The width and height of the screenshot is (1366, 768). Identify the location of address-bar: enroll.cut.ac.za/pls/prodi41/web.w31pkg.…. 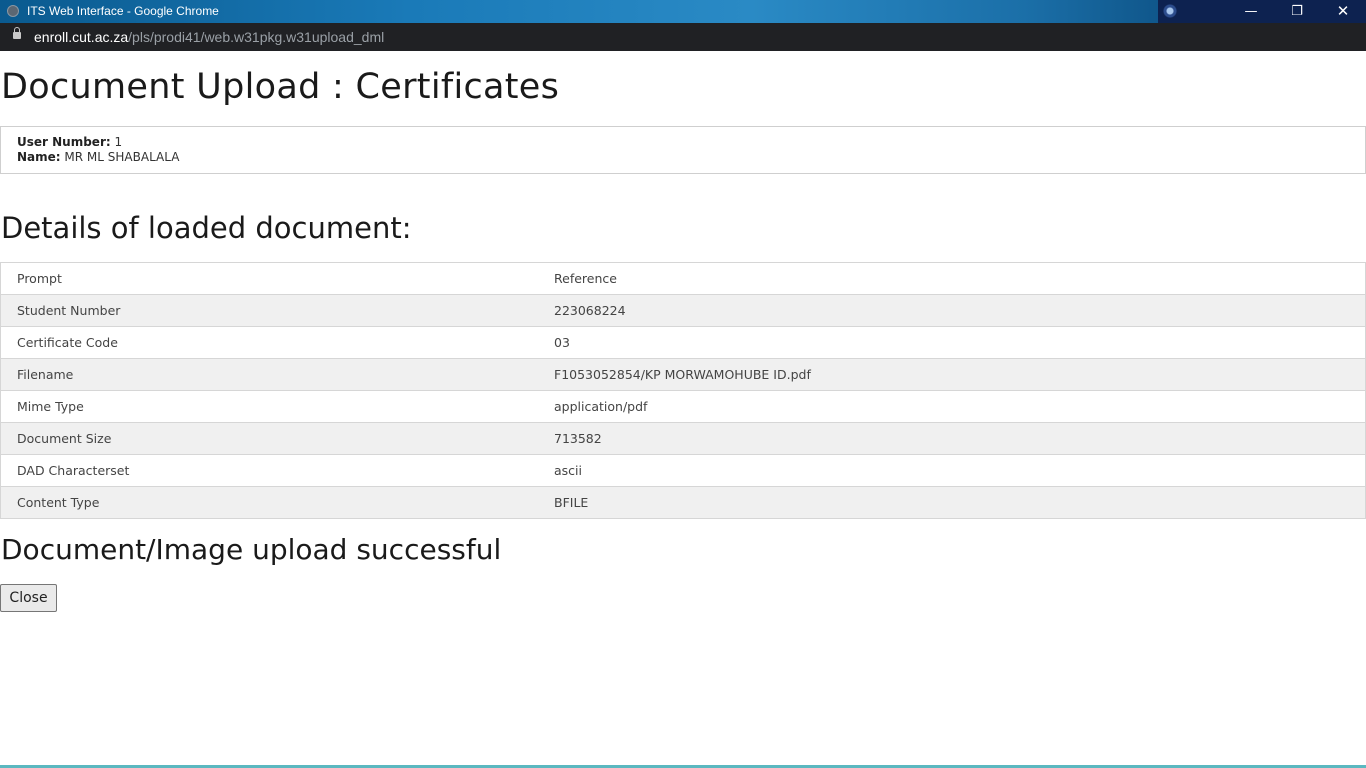
(683, 37).